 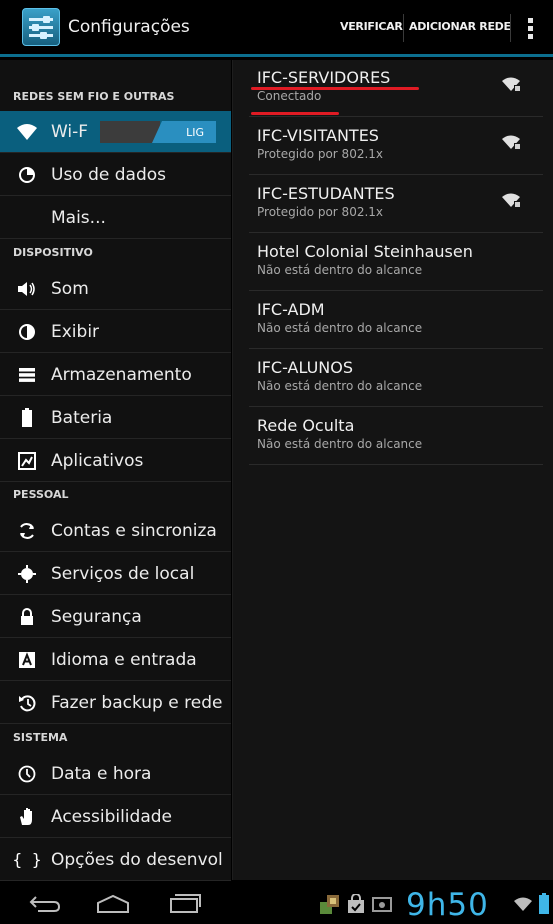 I want to click on sidebar-item-label: Contas e sincroniza, so click(x=134, y=530).